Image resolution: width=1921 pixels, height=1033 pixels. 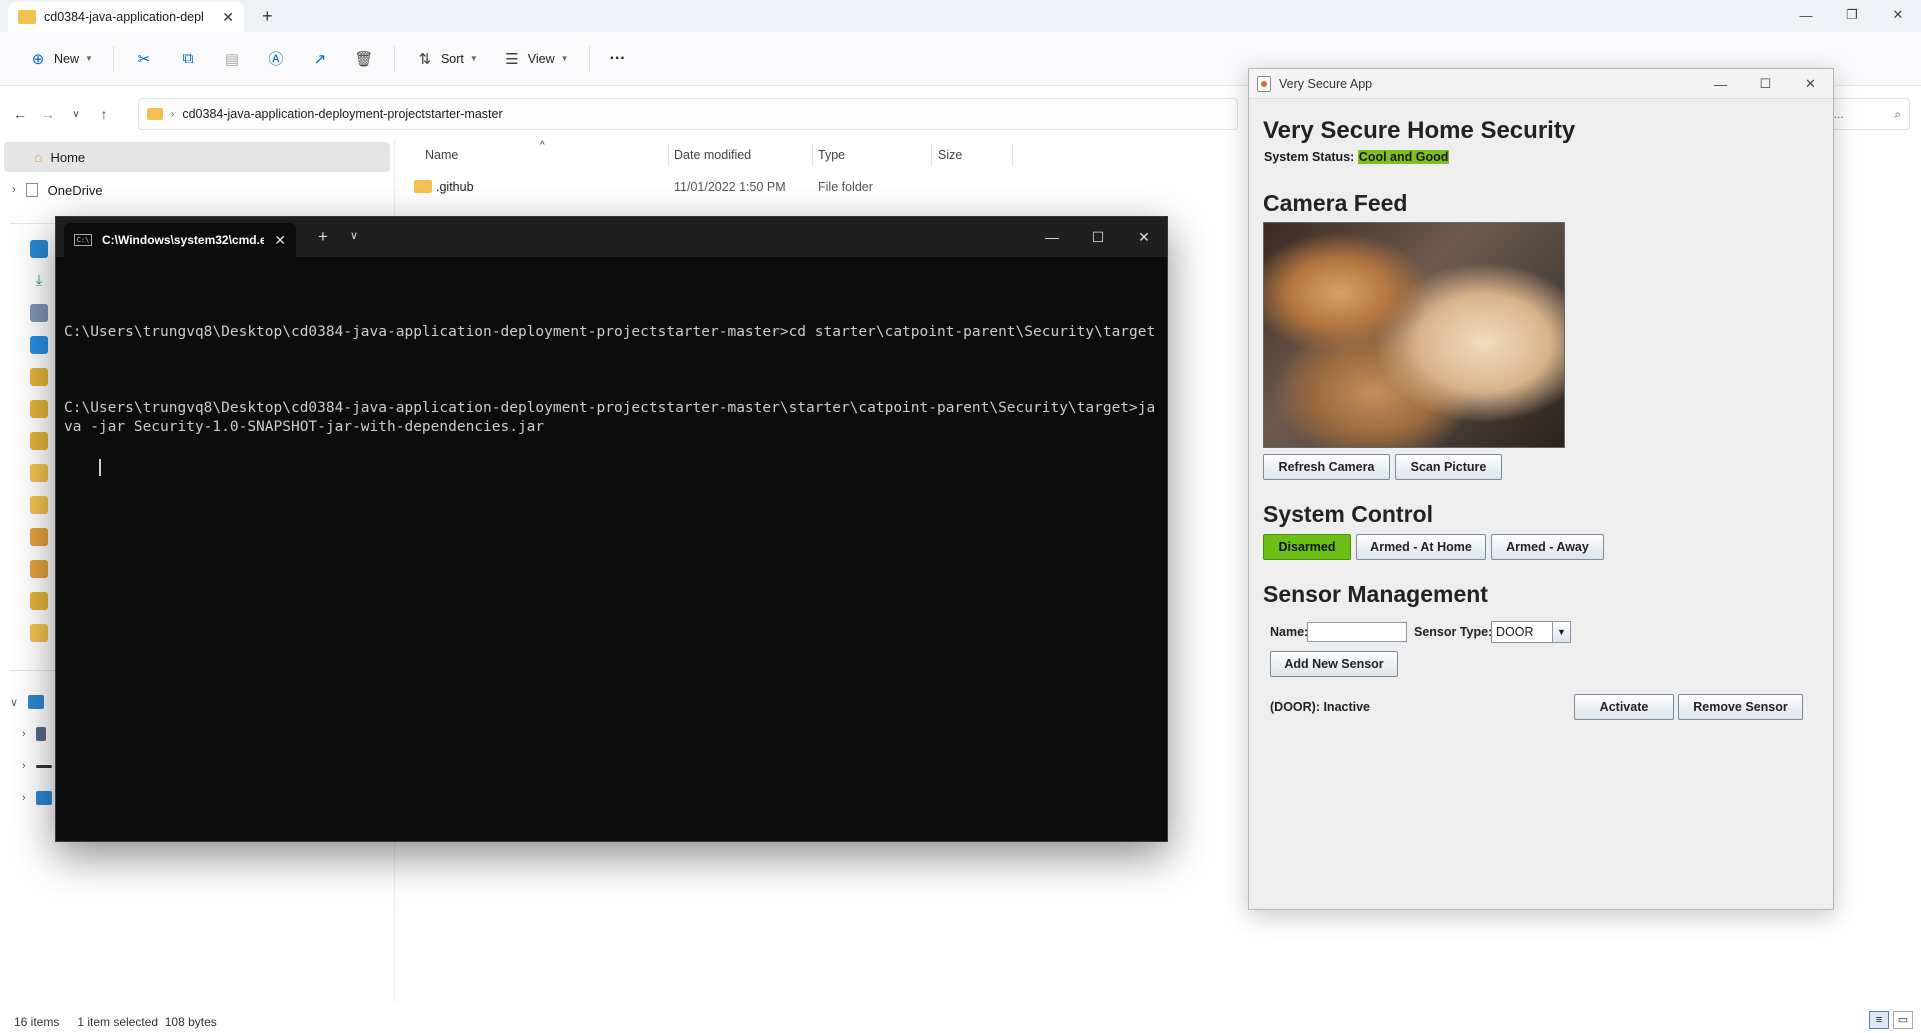 I want to click on rename-button: Ⓐ, so click(x=276, y=59).